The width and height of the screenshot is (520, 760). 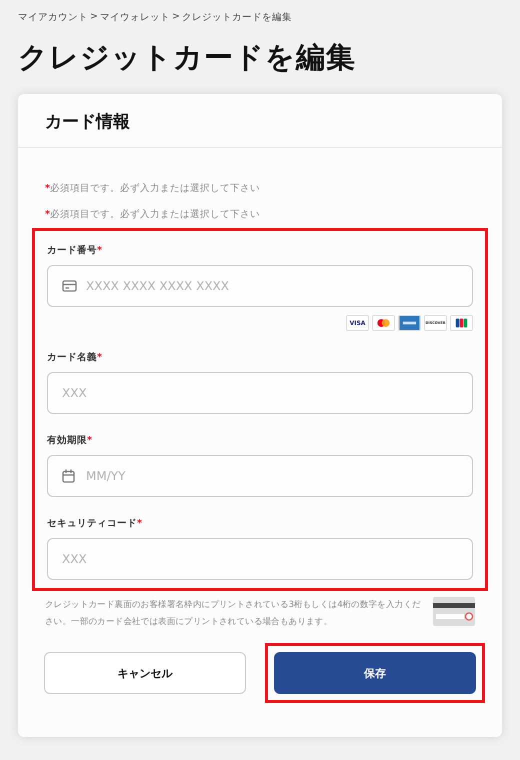 I want to click on help-text: クレジットカード裏面のお客様署名枠内にプリントされている3桁もしくは4桁の数字を入力ください。一部のカード会社では表面にプリントされている場合もあります。, so click(x=233, y=613).